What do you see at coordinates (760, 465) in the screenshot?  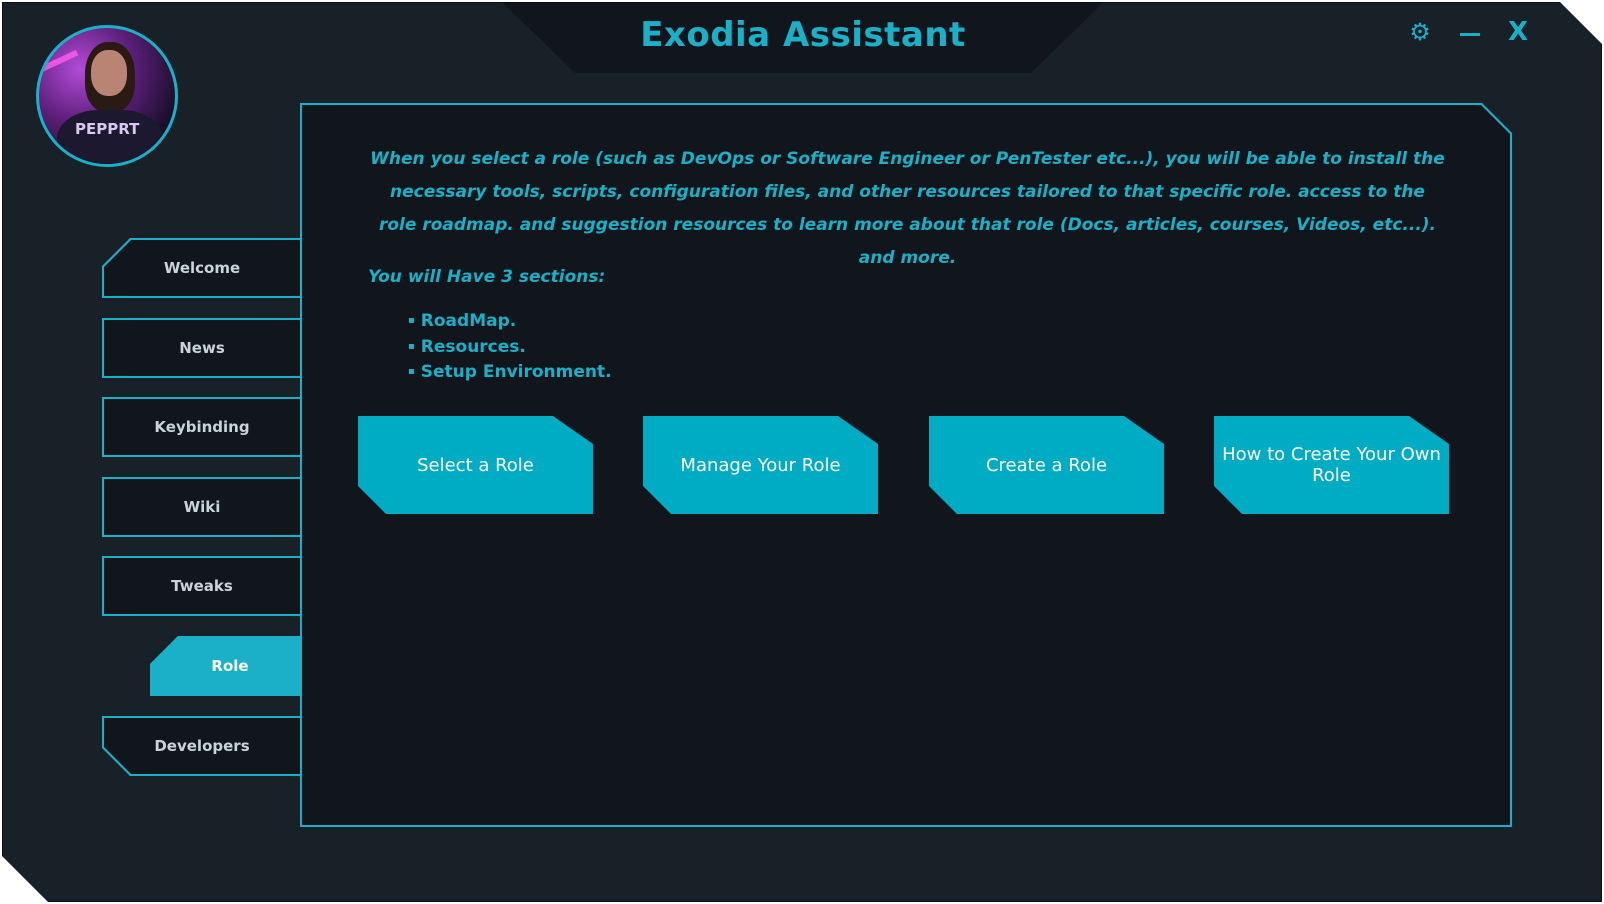 I see `manage-role-button: Manage Your Role` at bounding box center [760, 465].